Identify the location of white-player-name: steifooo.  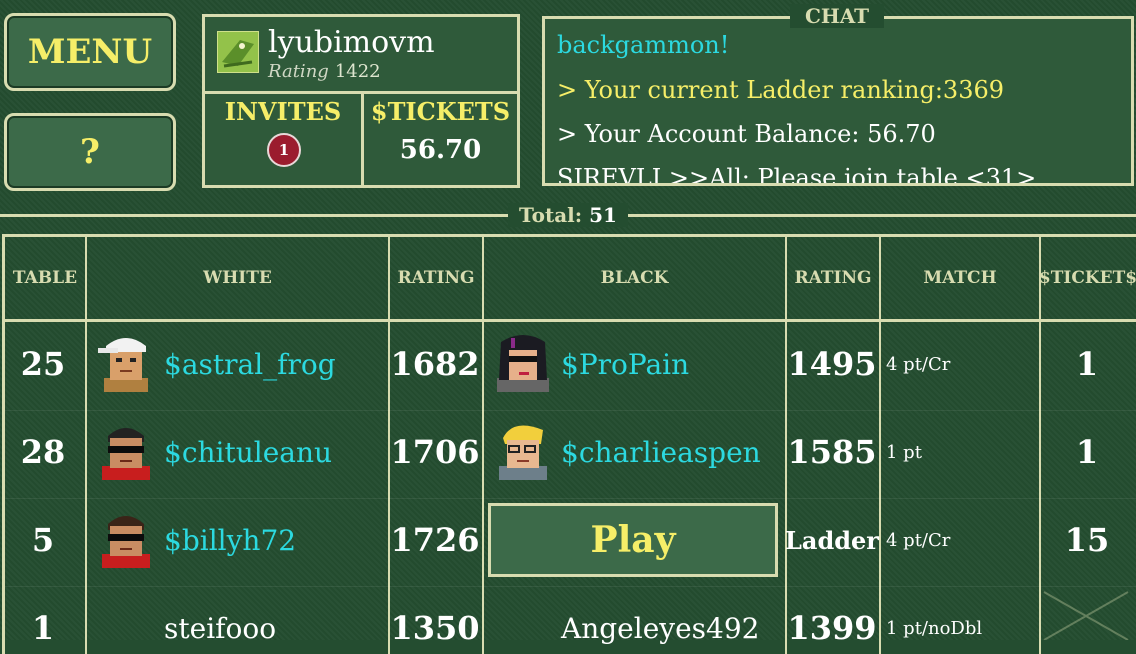
(220, 628).